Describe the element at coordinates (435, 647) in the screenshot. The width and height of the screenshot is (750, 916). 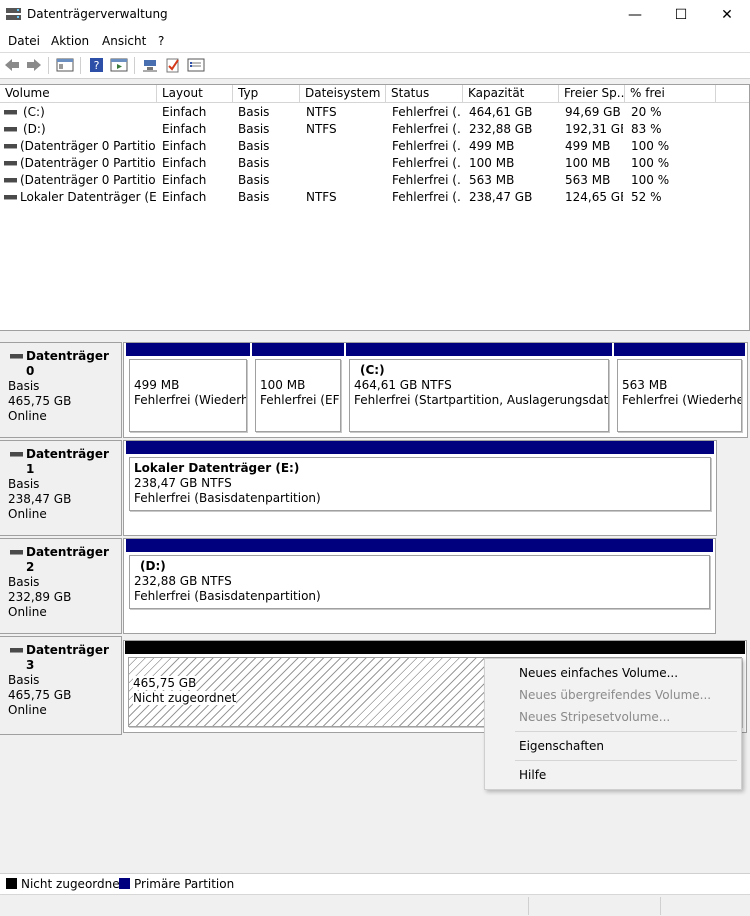
I see `unallocated-bar` at that location.